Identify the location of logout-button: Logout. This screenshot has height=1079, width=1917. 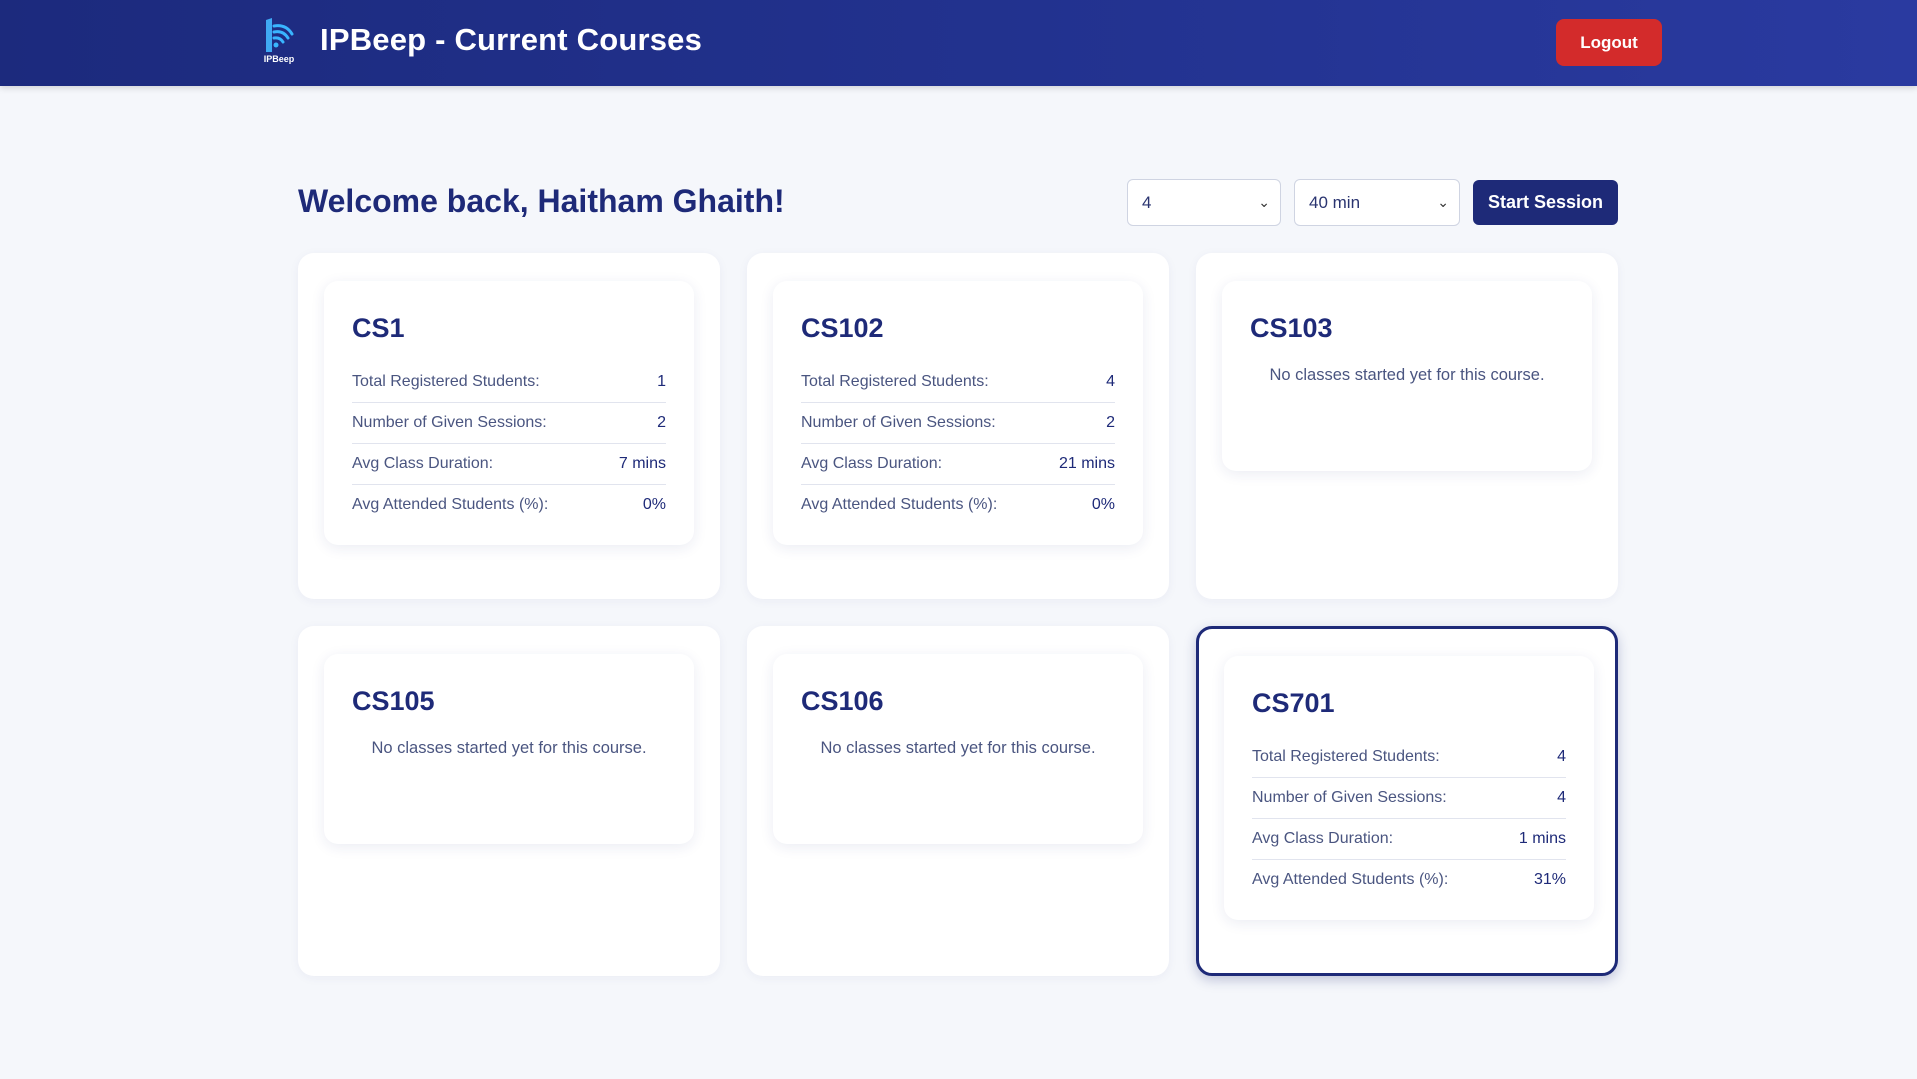
(1609, 42).